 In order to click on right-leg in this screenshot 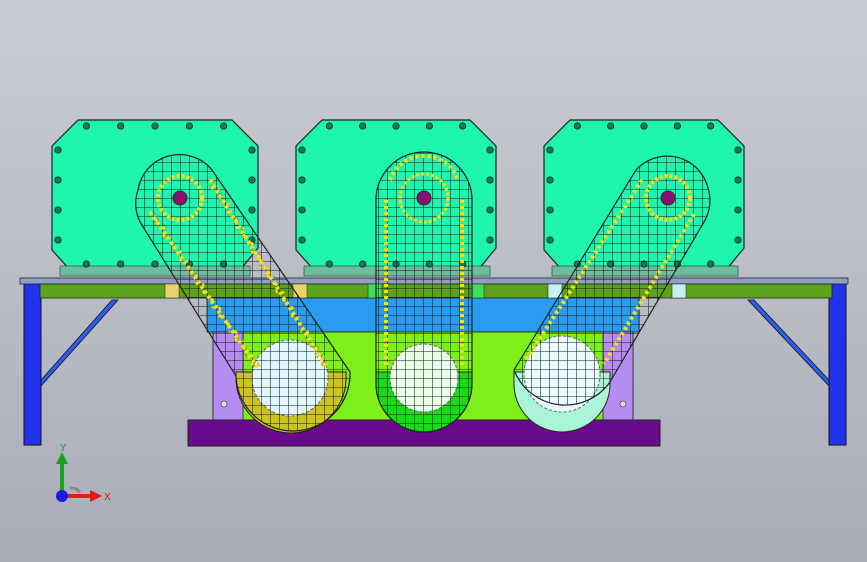, I will do `click(837, 363)`.